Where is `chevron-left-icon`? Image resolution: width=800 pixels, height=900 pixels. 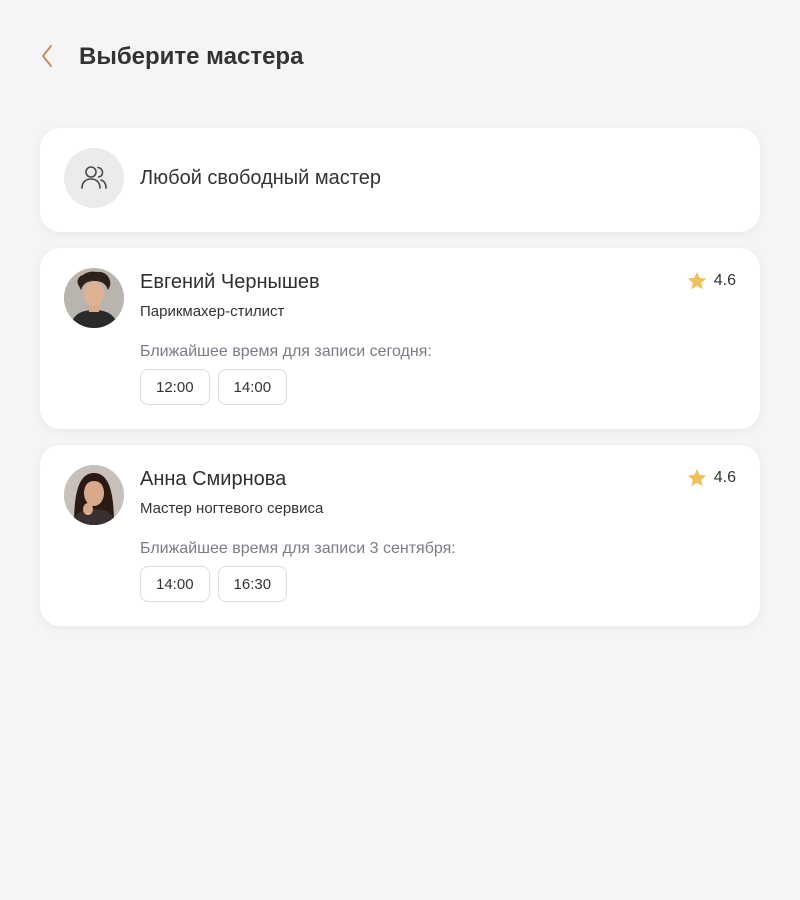 chevron-left-icon is located at coordinates (47, 56).